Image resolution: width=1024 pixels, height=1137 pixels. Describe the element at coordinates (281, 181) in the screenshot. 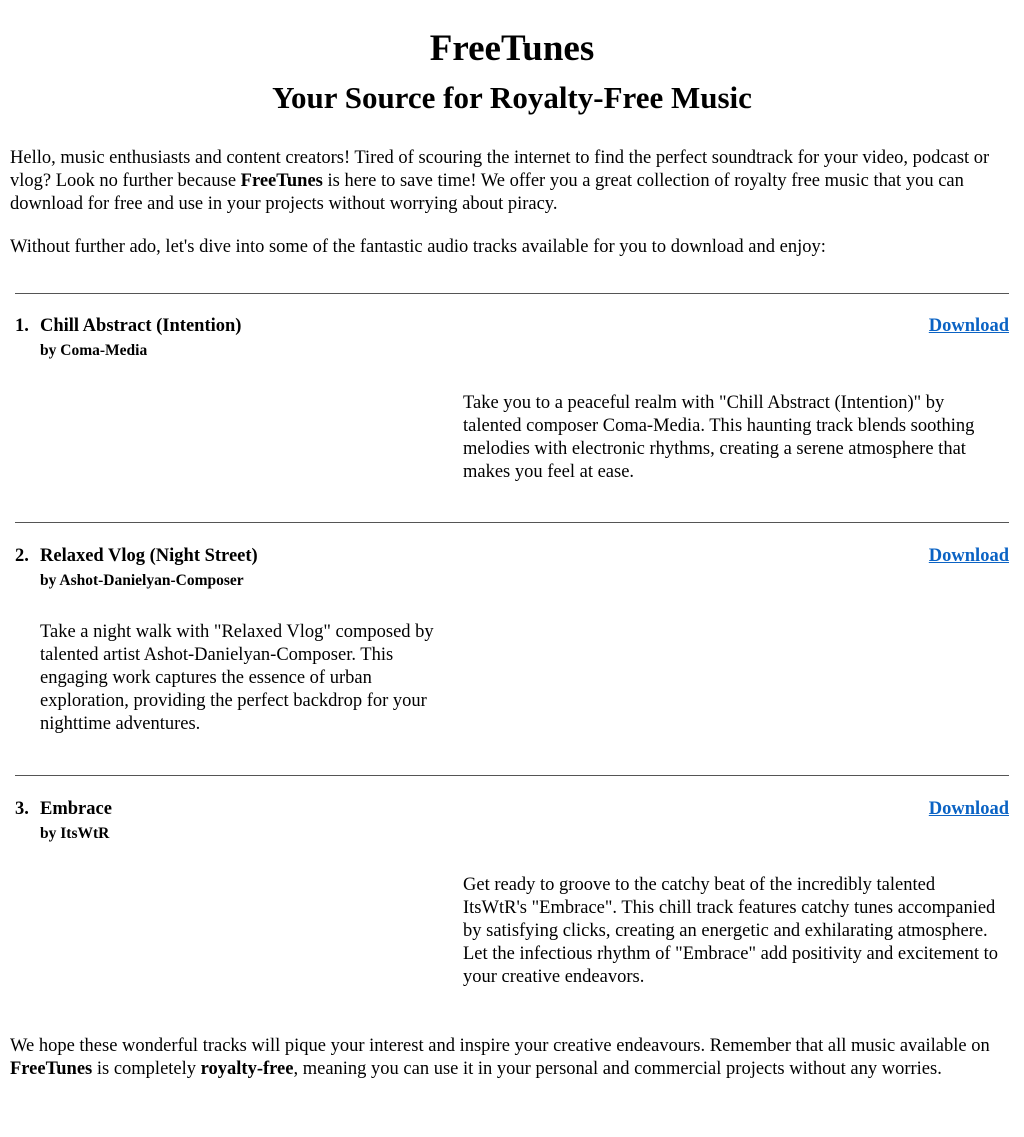

I see `intro-brand-name: FreeTunes` at that location.